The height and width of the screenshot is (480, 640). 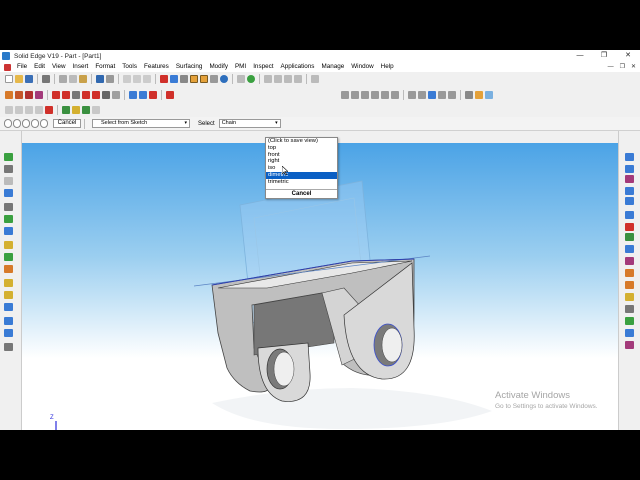 I want to click on shaded-view-icon, so click(x=194, y=79).